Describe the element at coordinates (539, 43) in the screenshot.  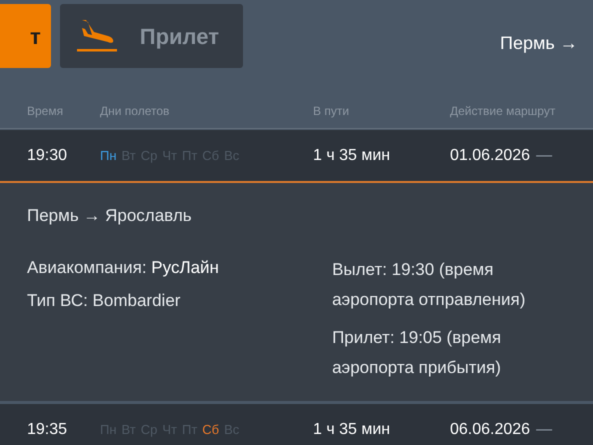
I see `route-title: Пермь →` at that location.